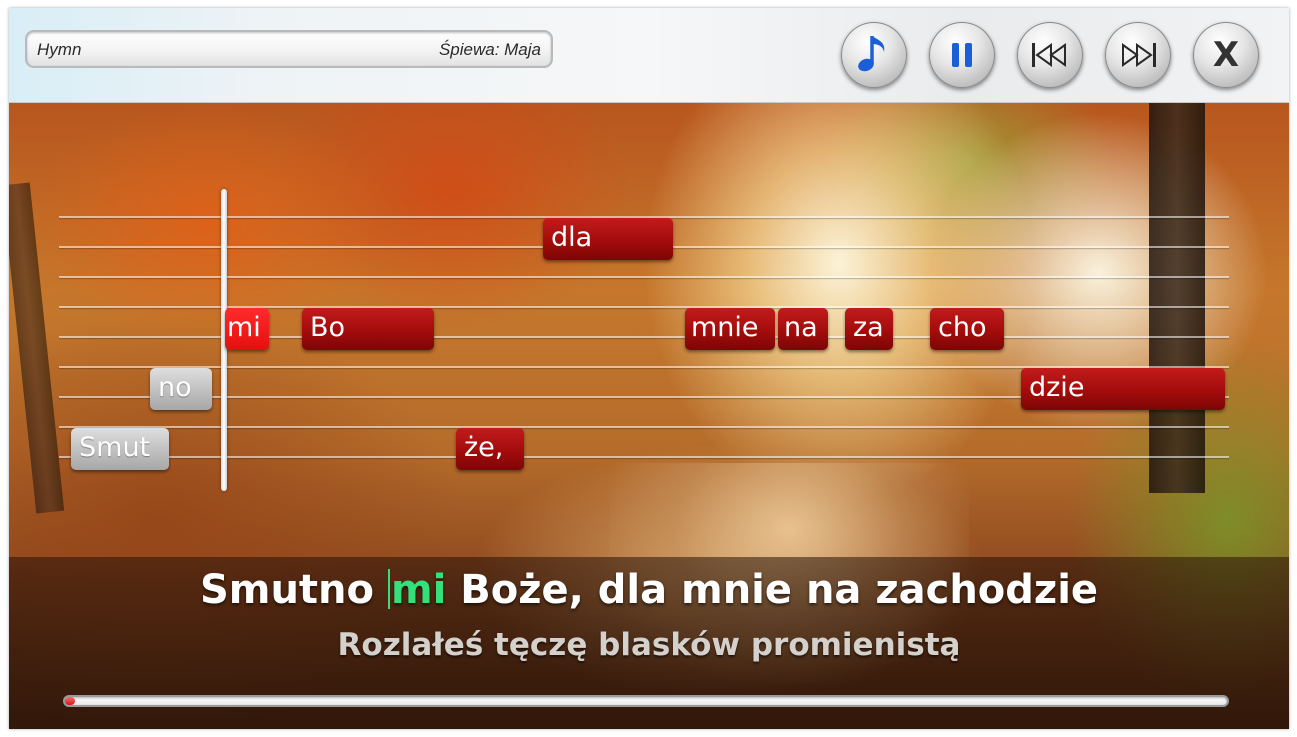  I want to click on pause-button, so click(962, 55).